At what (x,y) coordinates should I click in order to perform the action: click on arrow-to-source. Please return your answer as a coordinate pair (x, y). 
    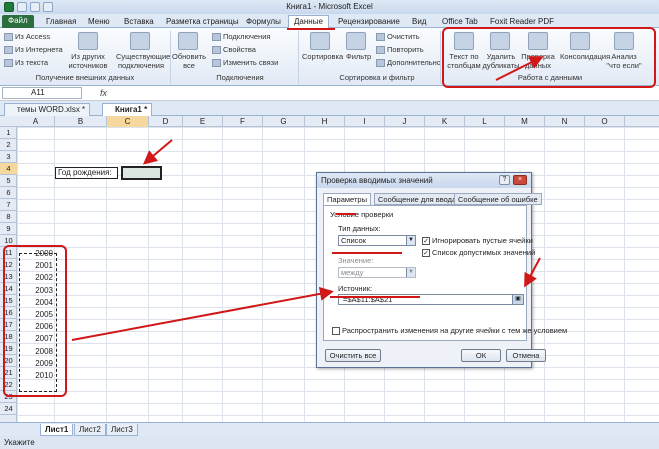
    Looking at the image, I should click on (202, 313).